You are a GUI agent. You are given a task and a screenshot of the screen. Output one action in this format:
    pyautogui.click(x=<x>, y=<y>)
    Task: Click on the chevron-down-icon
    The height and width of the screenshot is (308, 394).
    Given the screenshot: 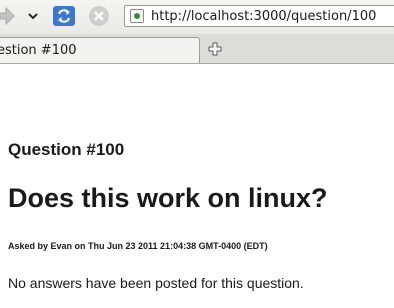 What is the action you would take?
    pyautogui.click(x=33, y=19)
    